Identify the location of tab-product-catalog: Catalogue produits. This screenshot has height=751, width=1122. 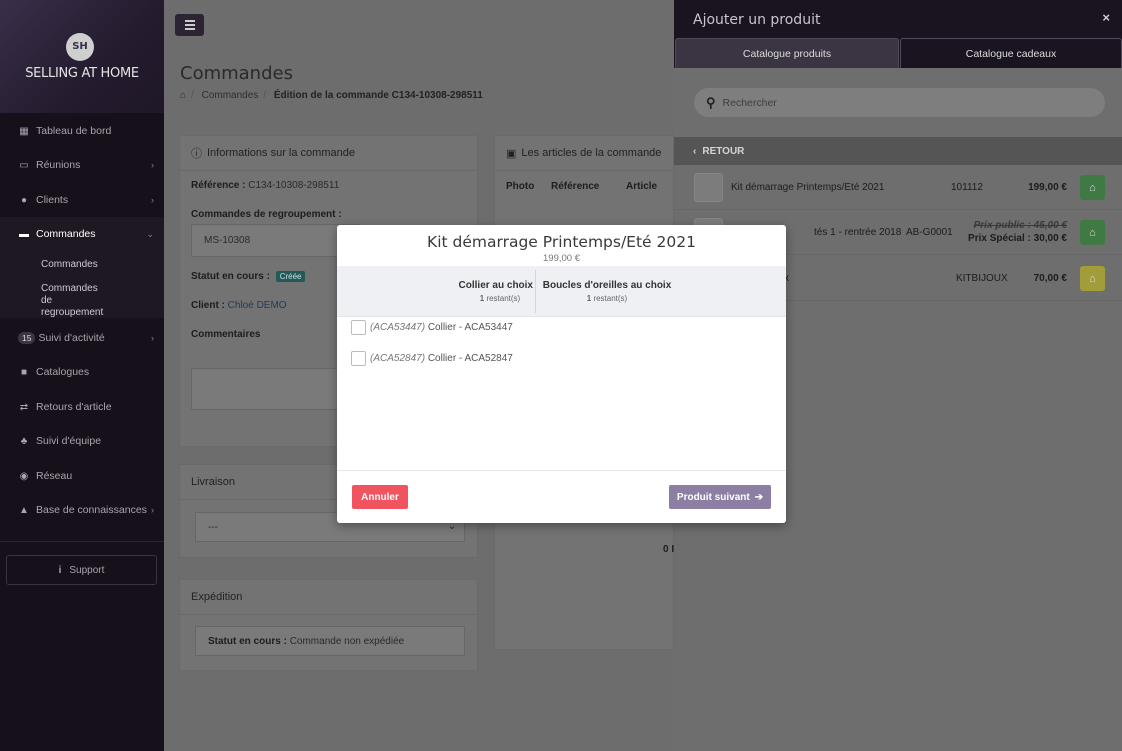
(787, 53).